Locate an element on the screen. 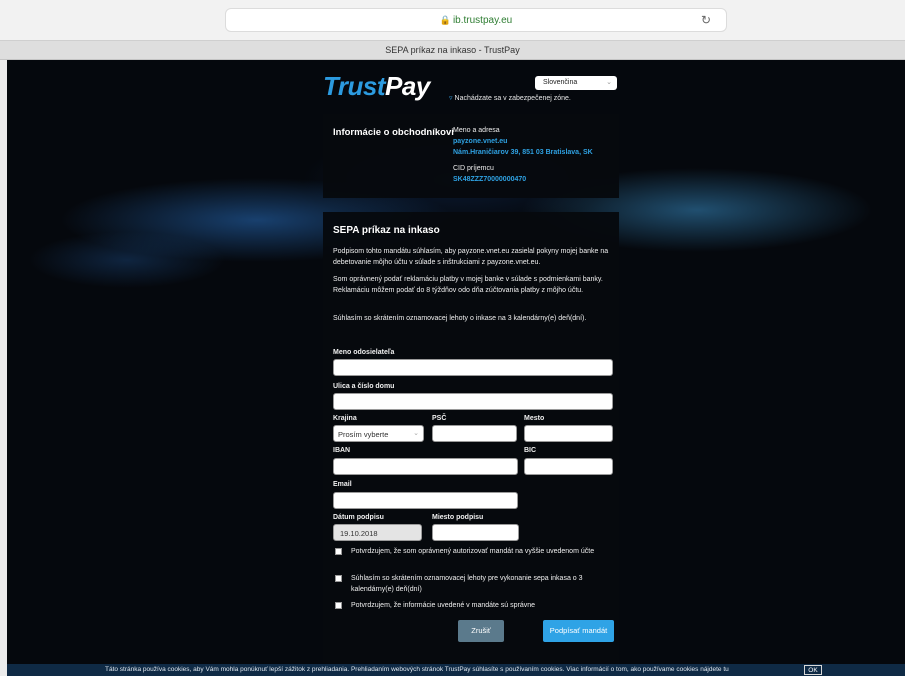 The width and height of the screenshot is (905, 676). authorize-checkbox is located at coordinates (338, 551).